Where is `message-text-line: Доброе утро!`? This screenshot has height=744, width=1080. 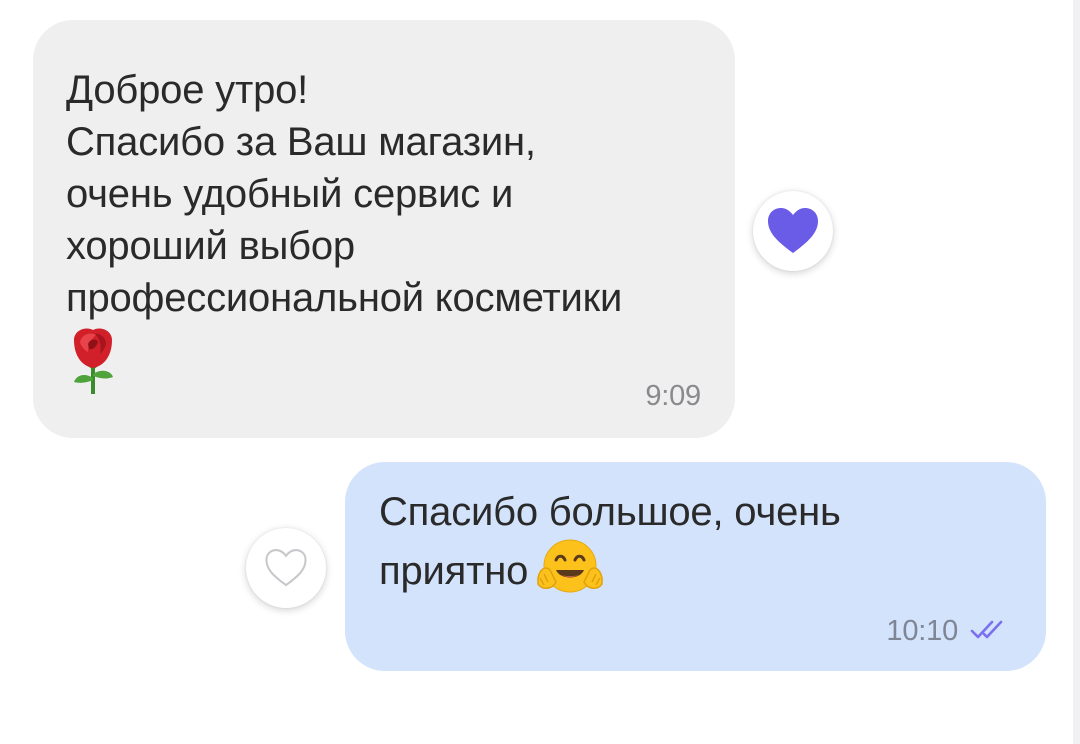 message-text-line: Доброе утро! is located at coordinates (187, 90).